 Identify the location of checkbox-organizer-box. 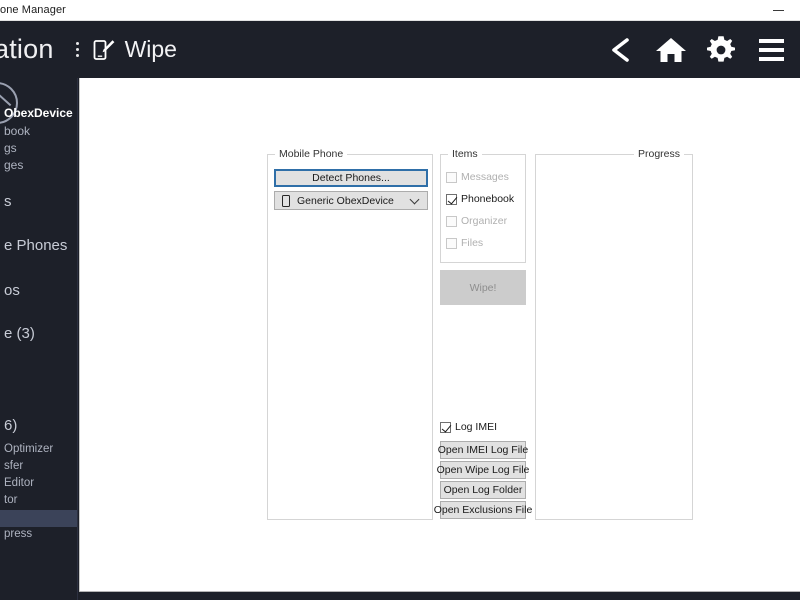
(451, 221).